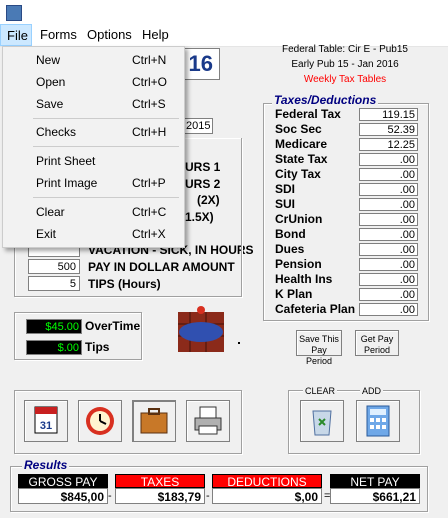  What do you see at coordinates (93, 212) in the screenshot?
I see `file-menu-clear: Clear Ctrl+C` at bounding box center [93, 212].